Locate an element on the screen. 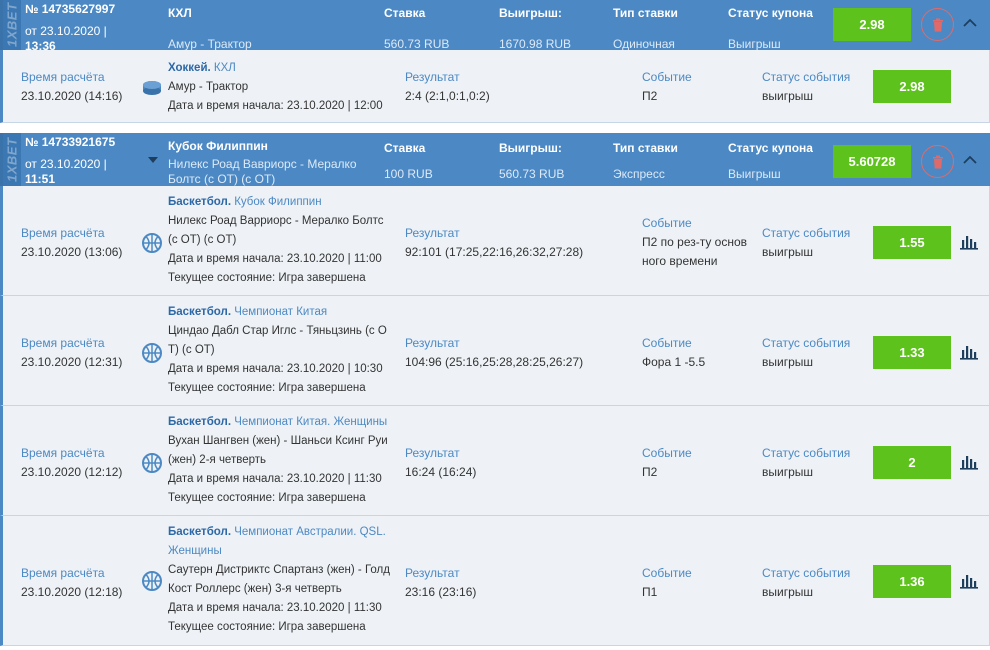 This screenshot has height=650, width=990. type-value: Экспресс is located at coordinates (639, 174).